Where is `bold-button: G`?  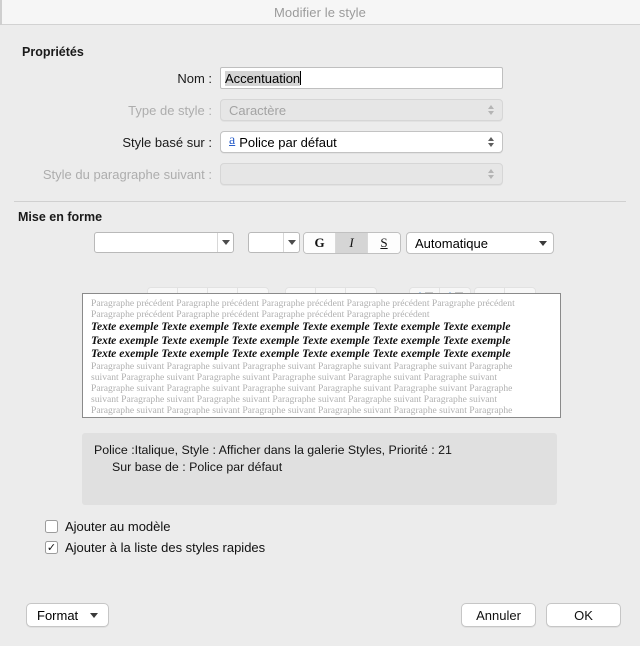 bold-button: G is located at coordinates (320, 243).